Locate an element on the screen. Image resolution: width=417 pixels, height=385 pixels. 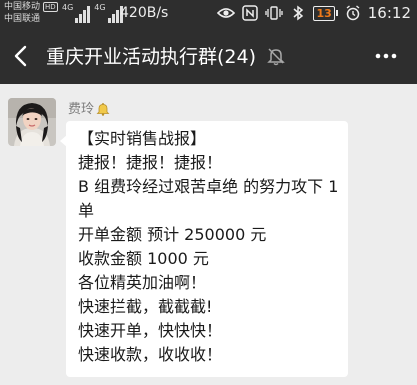
message-line: B 组费玲经过艰苦卓绝 的努力攻下 1 is located at coordinates (208, 186).